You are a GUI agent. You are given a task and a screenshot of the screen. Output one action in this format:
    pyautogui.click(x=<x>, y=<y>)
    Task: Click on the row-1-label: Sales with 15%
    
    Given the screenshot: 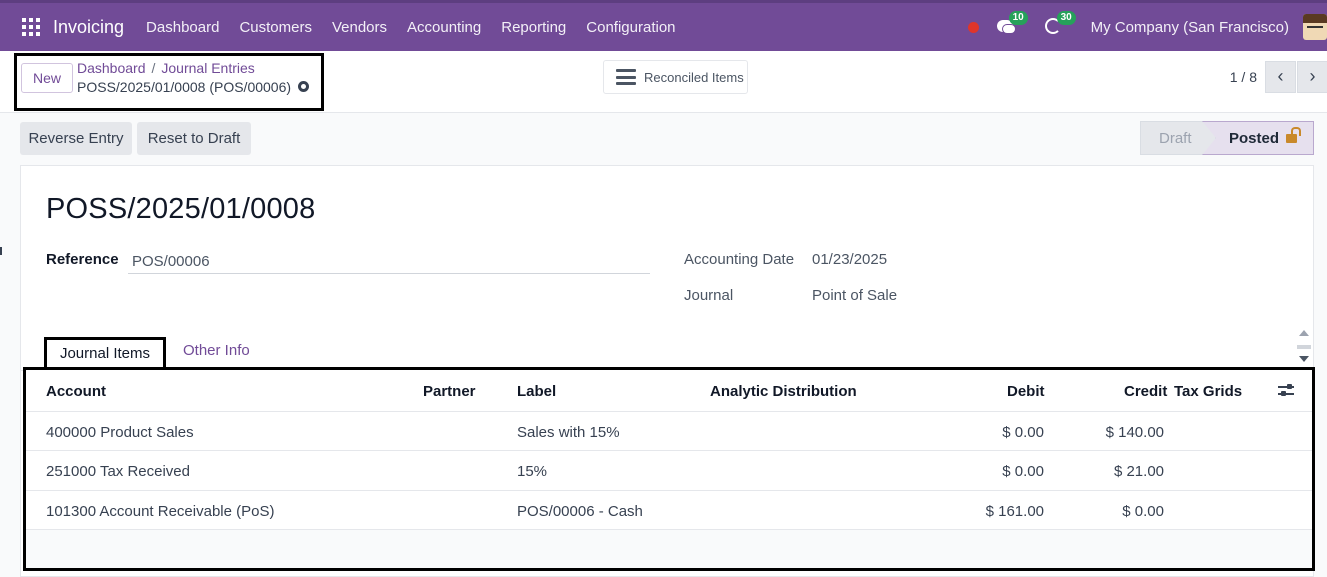 What is the action you would take?
    pyautogui.click(x=568, y=432)
    